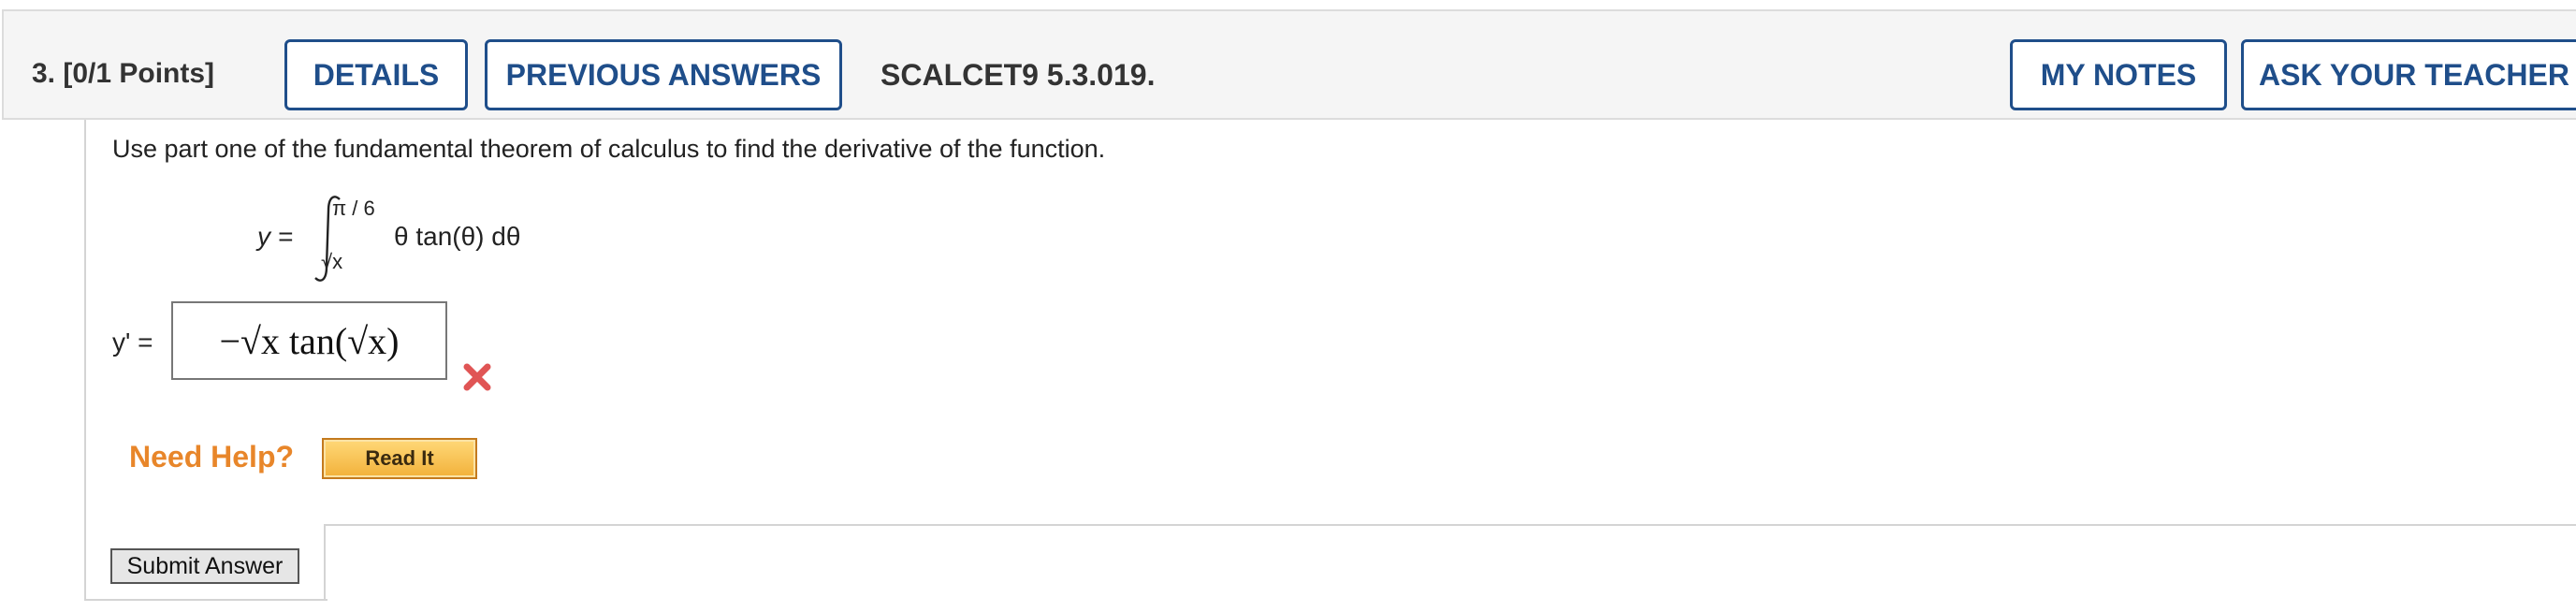 Image resolution: width=2576 pixels, height=612 pixels. What do you see at coordinates (123, 73) in the screenshot?
I see `question-number: 3. [0/1 Points]` at bounding box center [123, 73].